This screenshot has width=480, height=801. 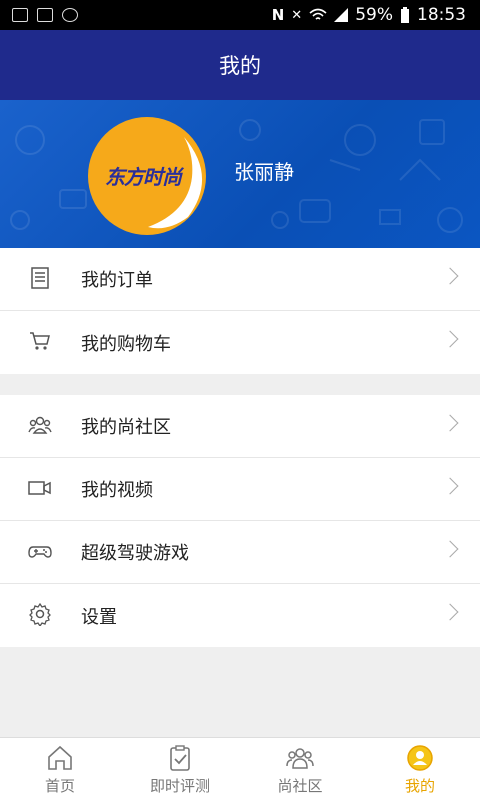 I want to click on tab-label: 即时评测, so click(x=179, y=786).